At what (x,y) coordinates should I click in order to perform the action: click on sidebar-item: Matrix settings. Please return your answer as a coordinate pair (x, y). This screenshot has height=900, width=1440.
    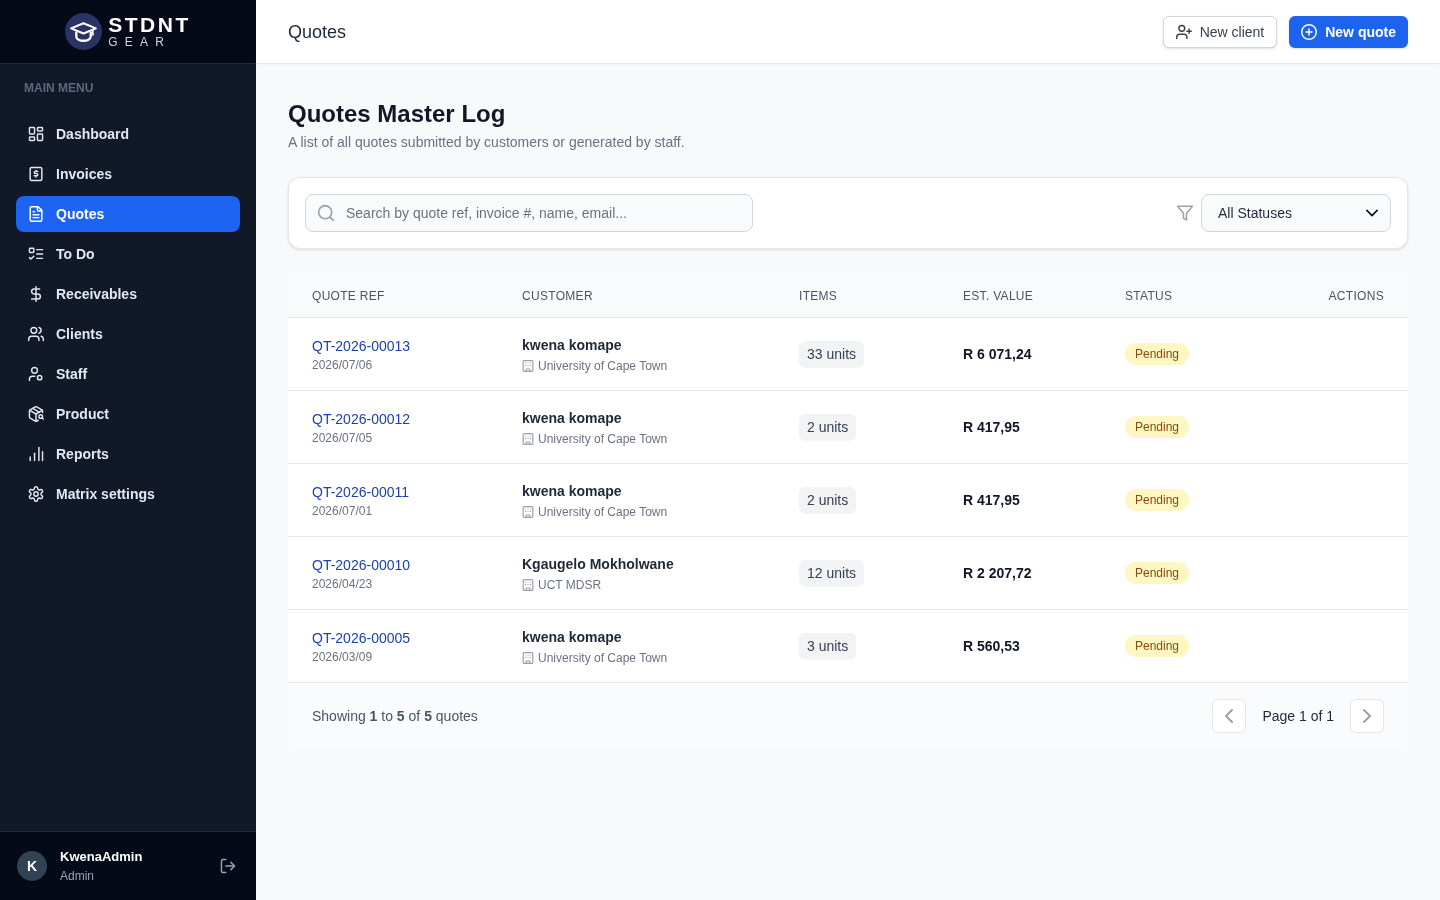
    Looking at the image, I should click on (128, 494).